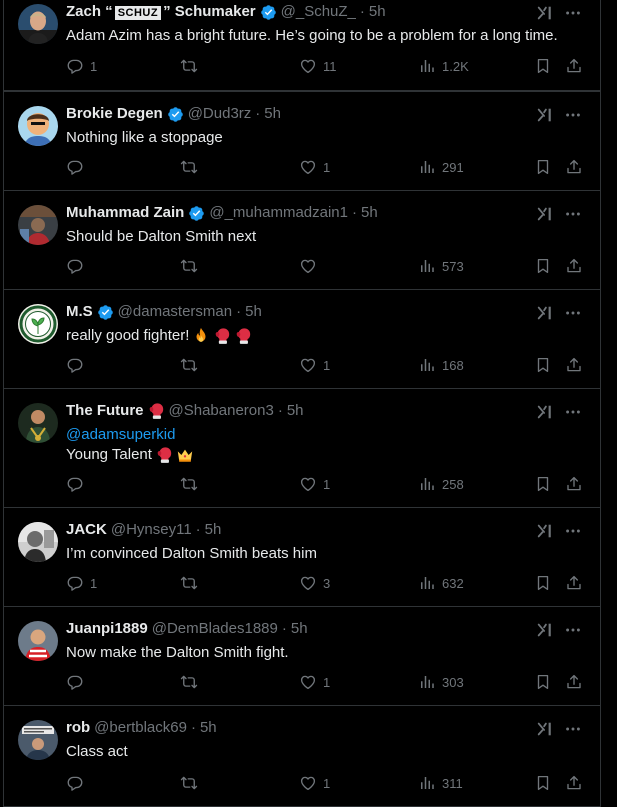  I want to click on views-button: 632, so click(441, 583).